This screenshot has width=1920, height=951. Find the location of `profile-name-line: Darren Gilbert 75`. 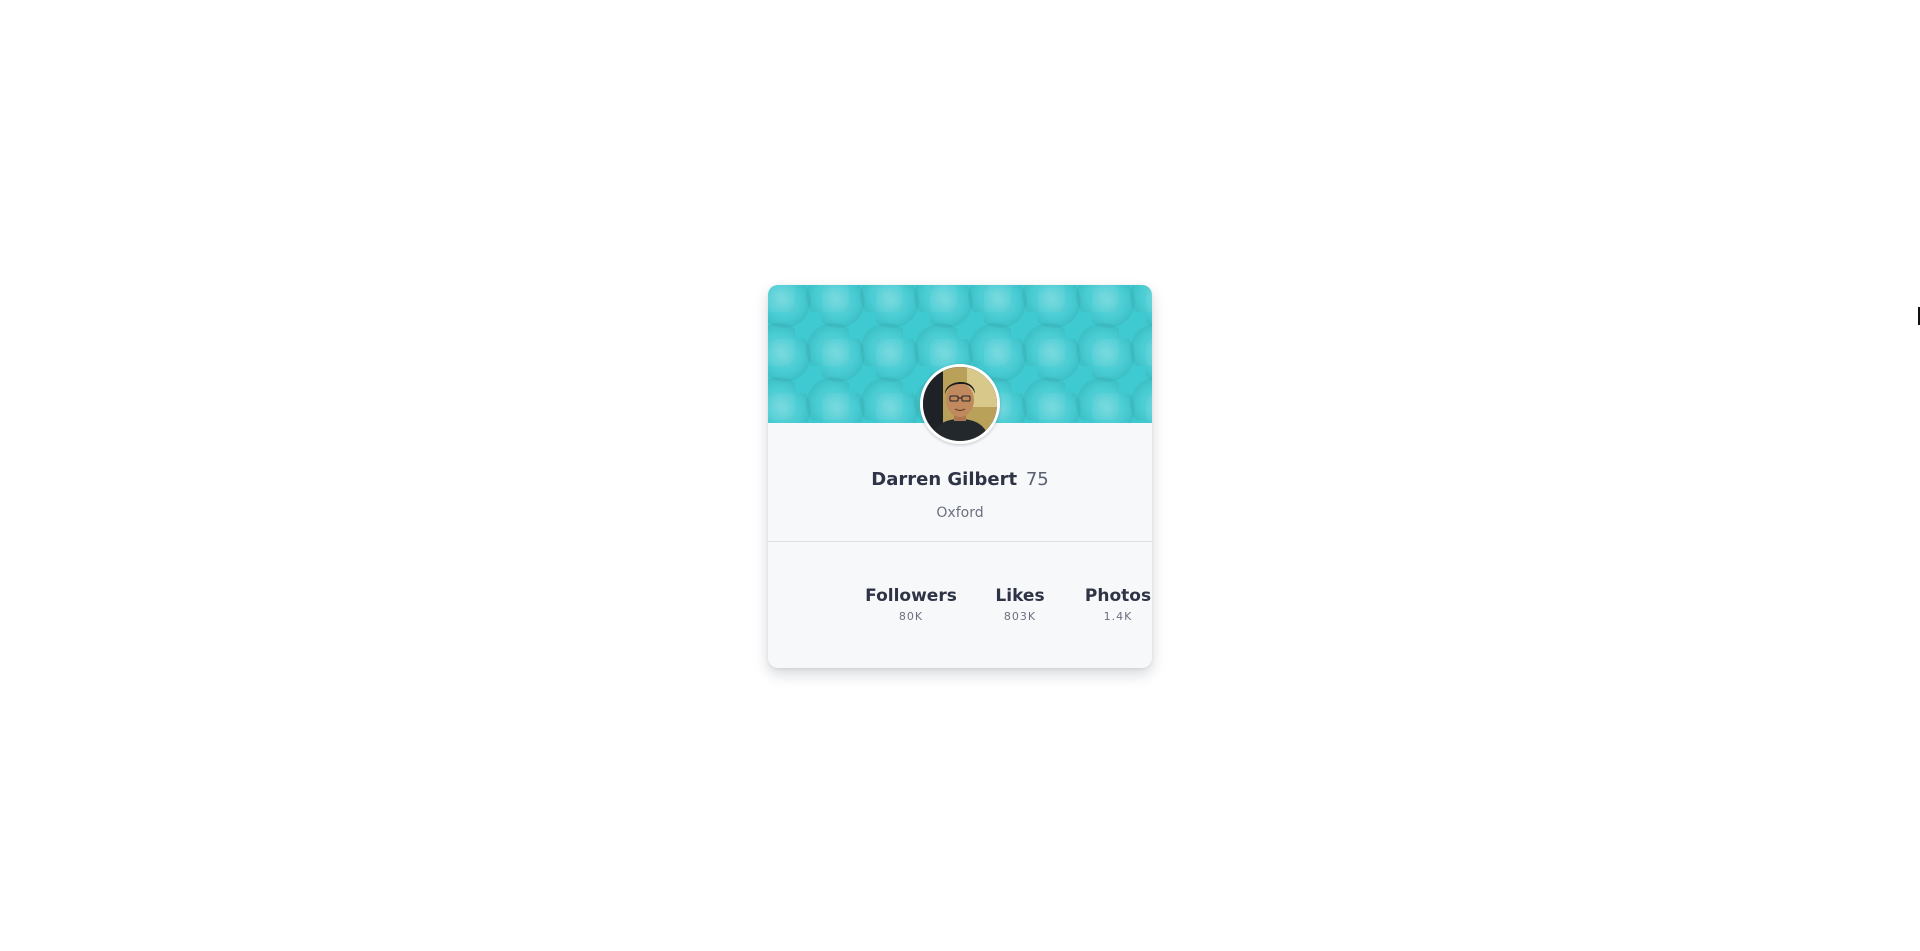

profile-name-line: Darren Gilbert 75 is located at coordinates (960, 480).